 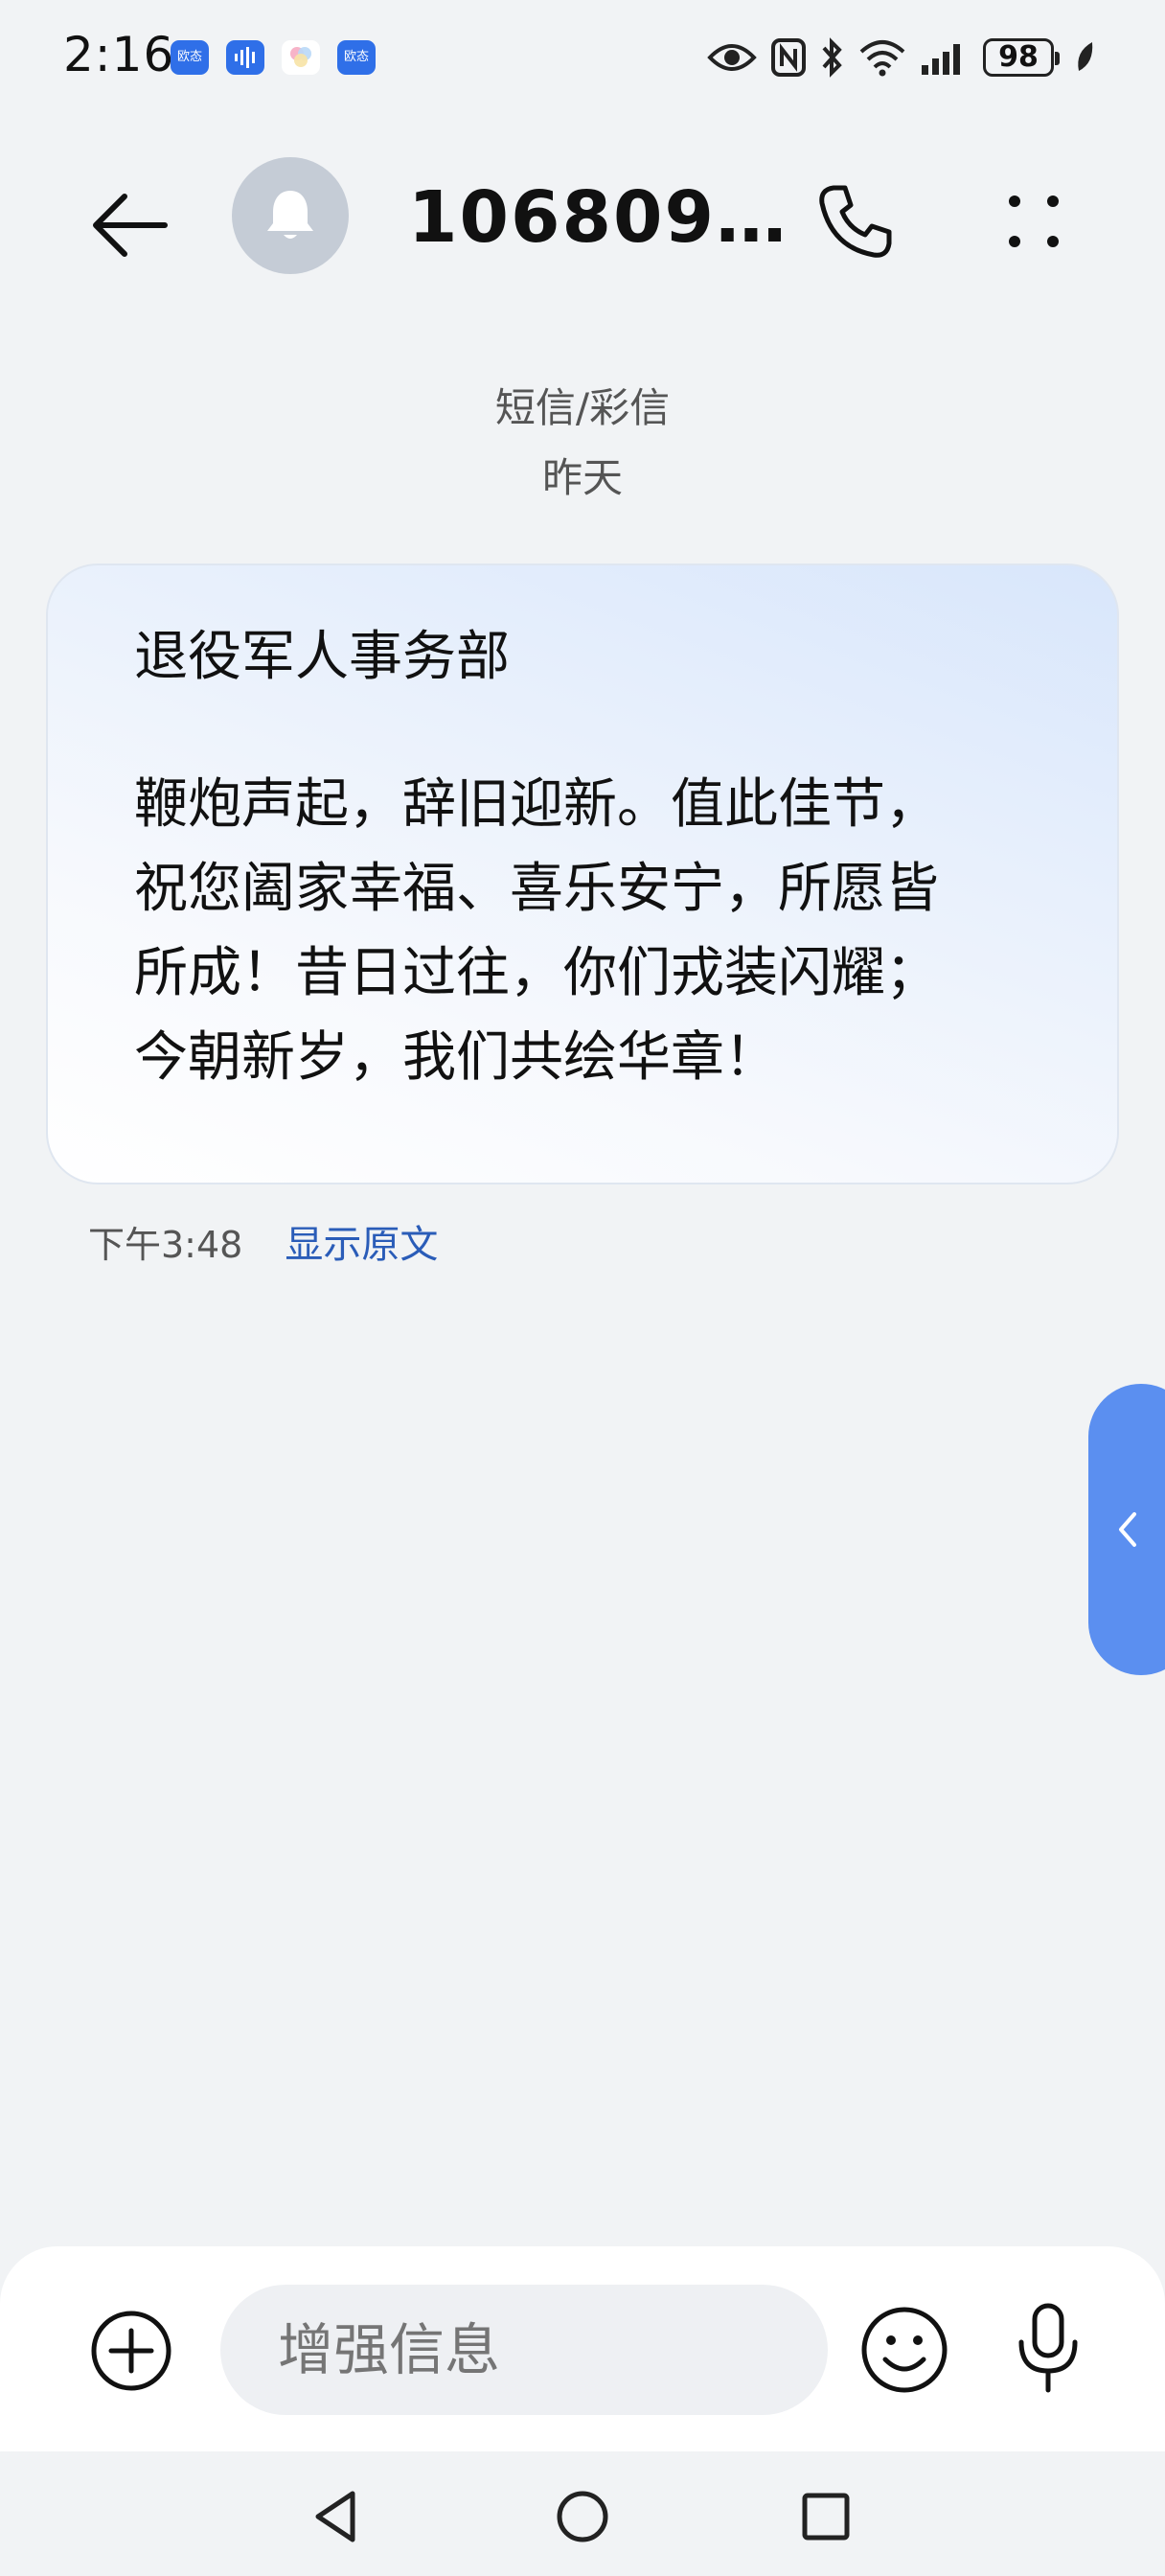 What do you see at coordinates (732, 57) in the screenshot?
I see `eye-icon` at bounding box center [732, 57].